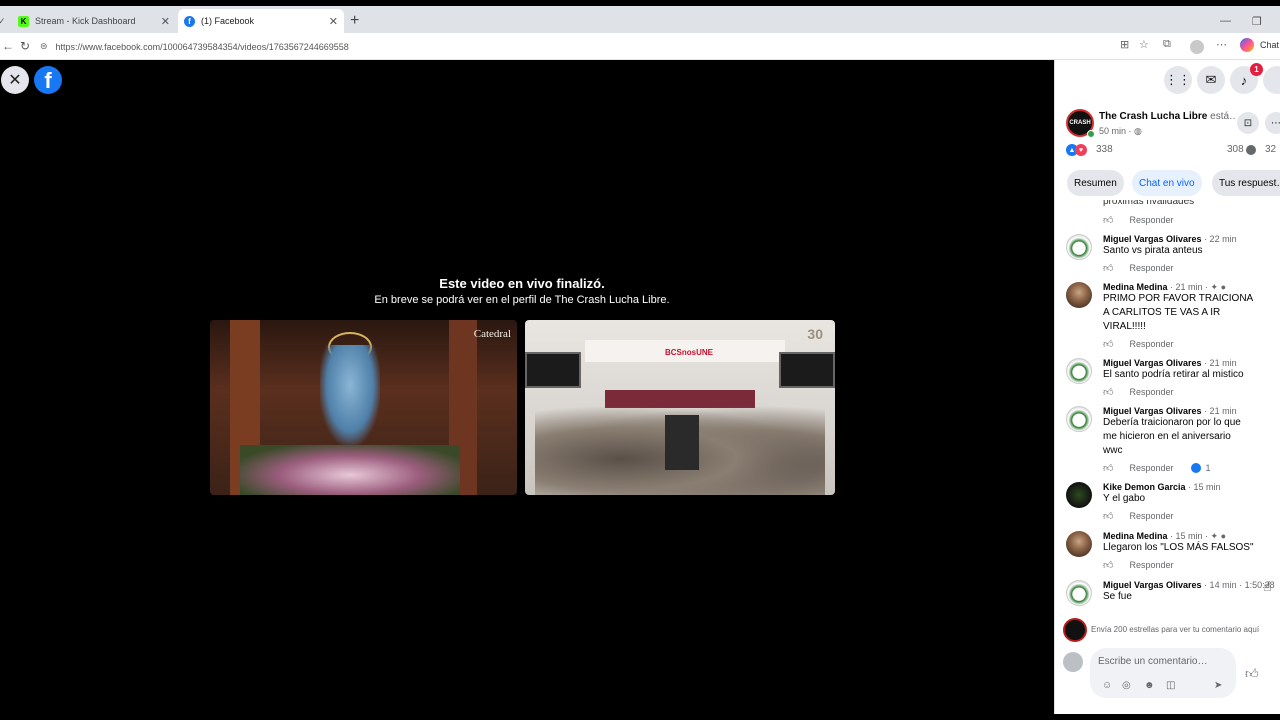 The image size is (1280, 720). Describe the element at coordinates (1178, 80) in the screenshot. I see `menu-grid-icon: ⋮⋮` at that location.